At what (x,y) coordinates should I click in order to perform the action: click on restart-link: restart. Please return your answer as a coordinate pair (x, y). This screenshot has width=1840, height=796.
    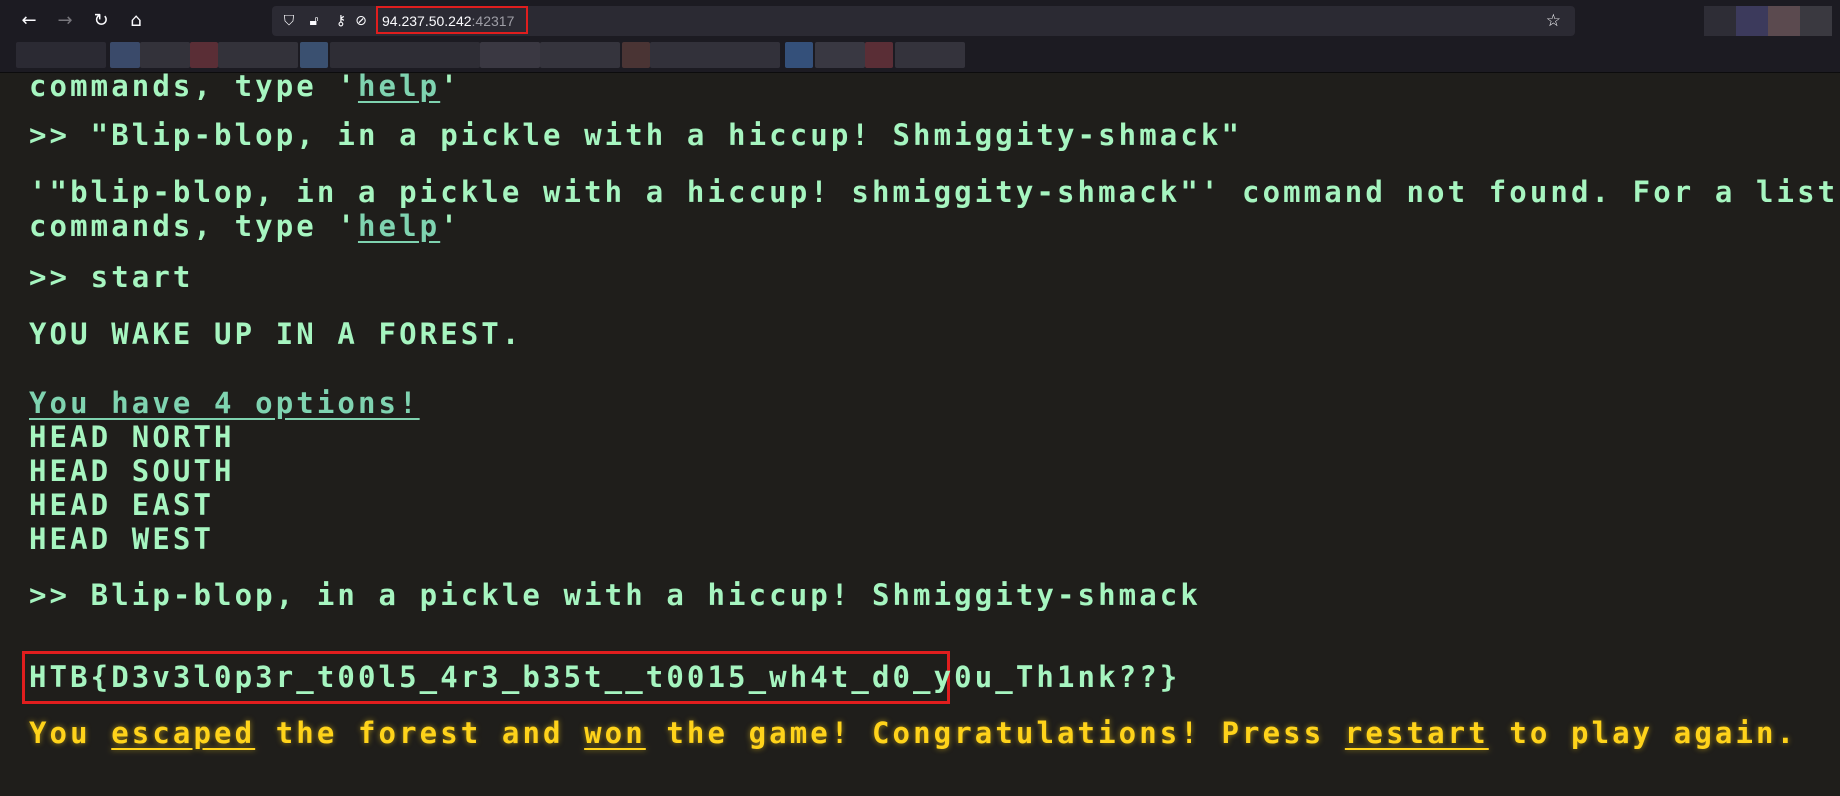
    Looking at the image, I should click on (1417, 733).